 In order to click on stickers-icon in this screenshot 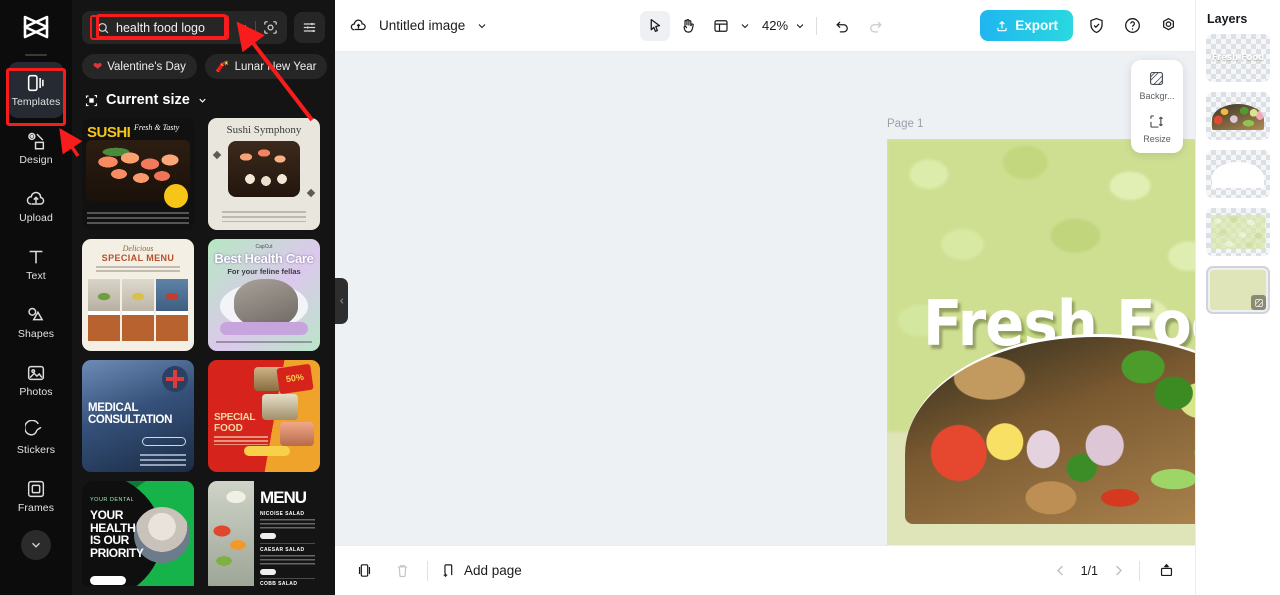, I will do `click(33, 428)`.